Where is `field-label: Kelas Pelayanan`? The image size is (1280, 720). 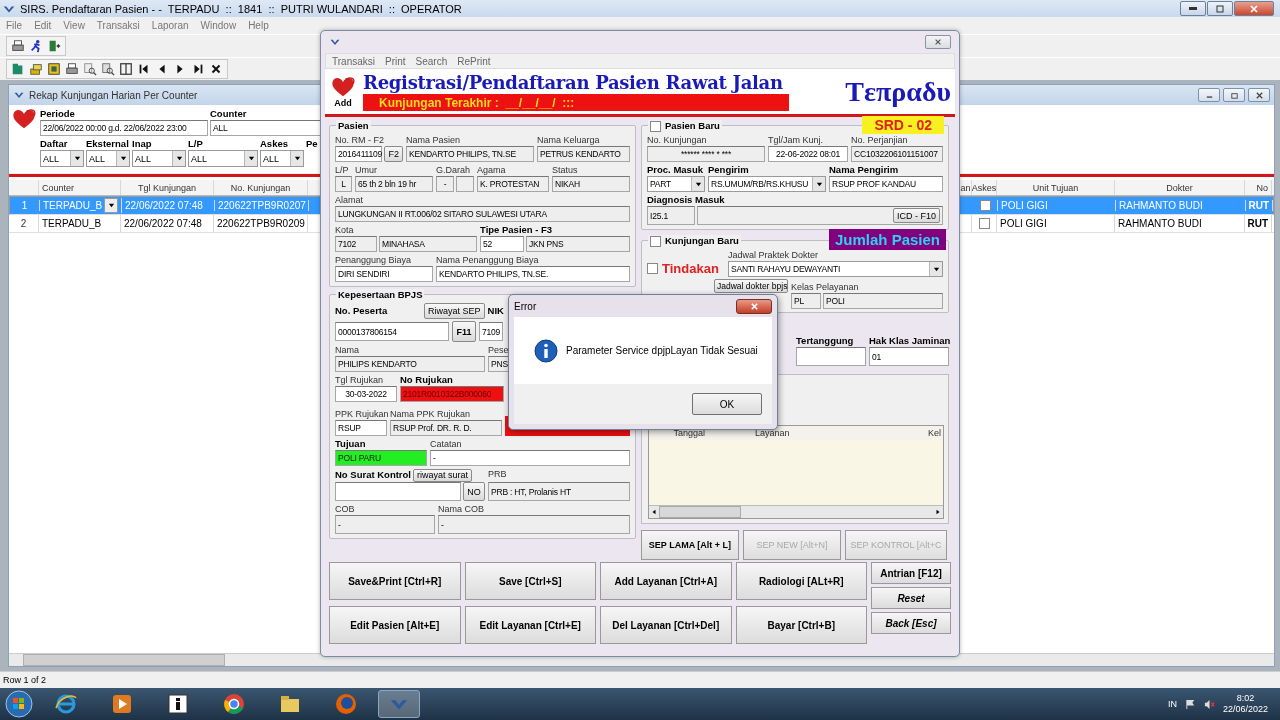 field-label: Kelas Pelayanan is located at coordinates (825, 287).